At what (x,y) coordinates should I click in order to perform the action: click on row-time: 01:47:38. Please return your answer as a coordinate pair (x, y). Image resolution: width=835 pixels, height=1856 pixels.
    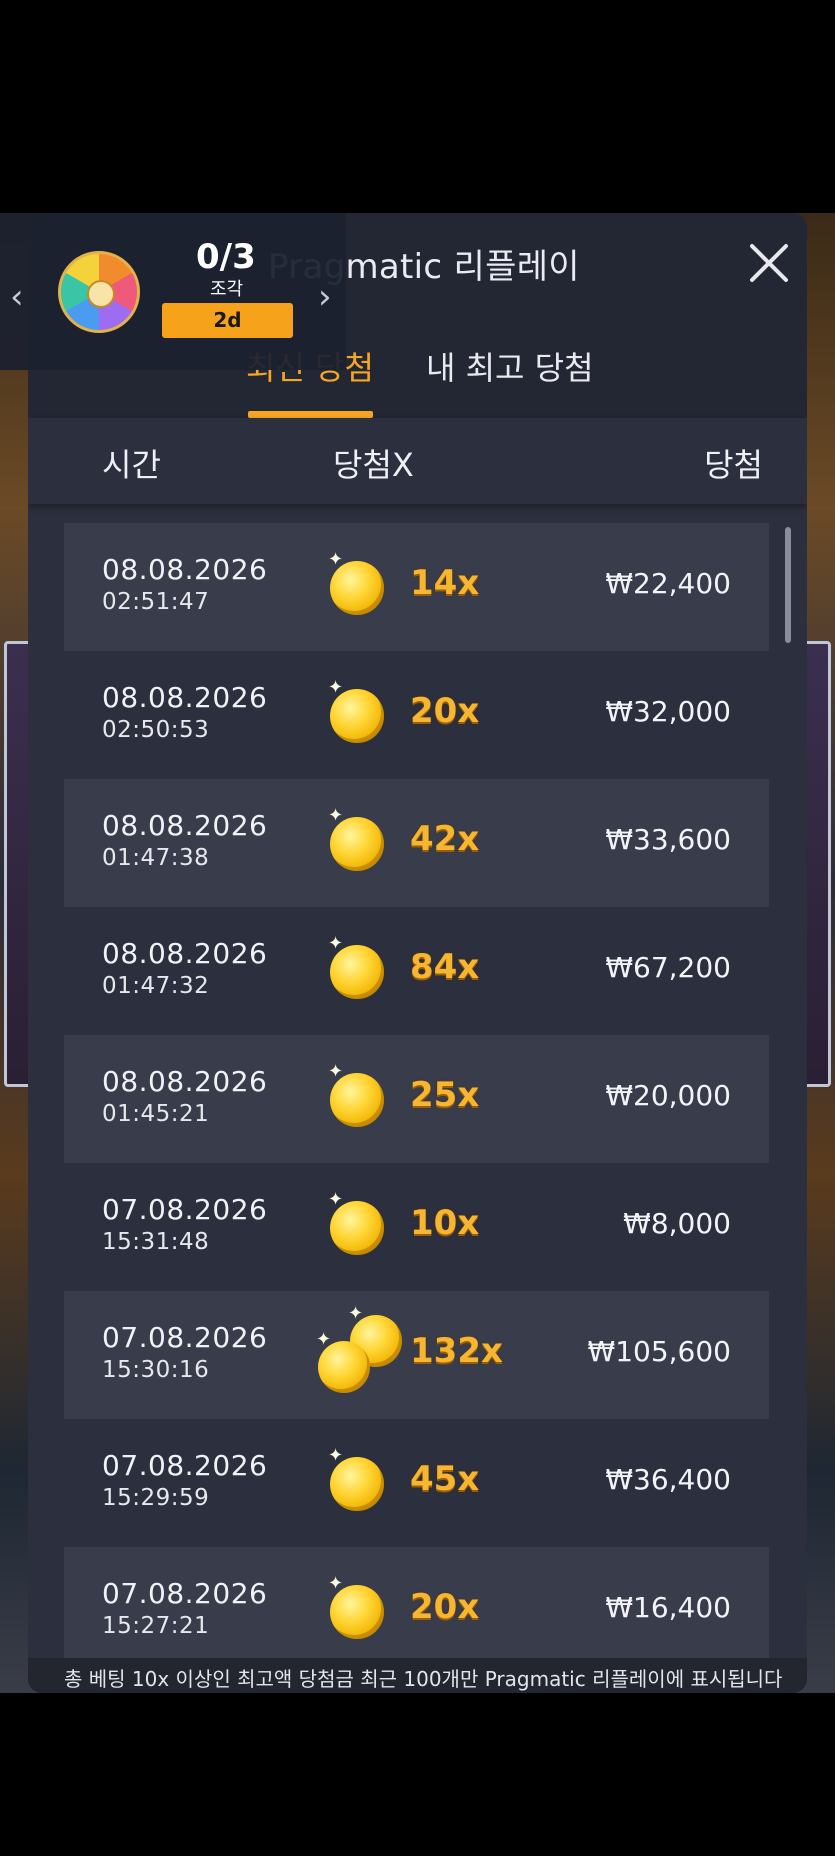
    Looking at the image, I should click on (156, 858).